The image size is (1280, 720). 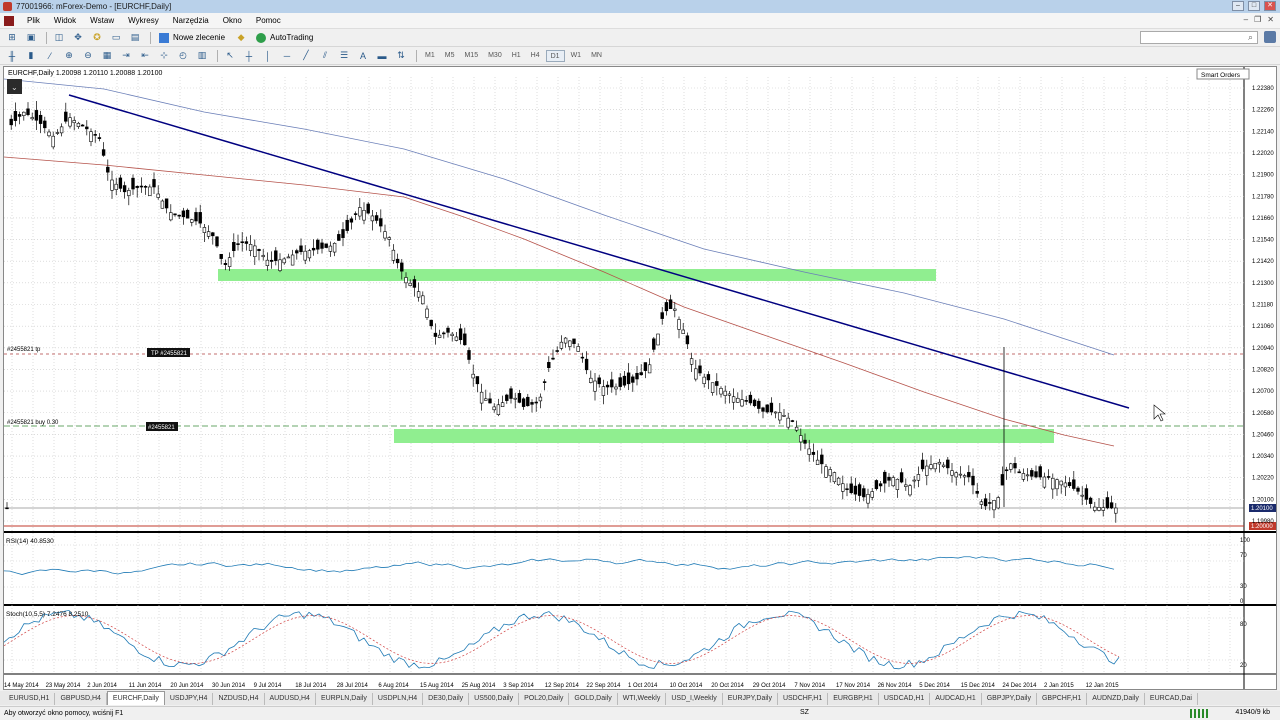 What do you see at coordinates (191, 20) in the screenshot?
I see `menu-tools: Narzędzia` at bounding box center [191, 20].